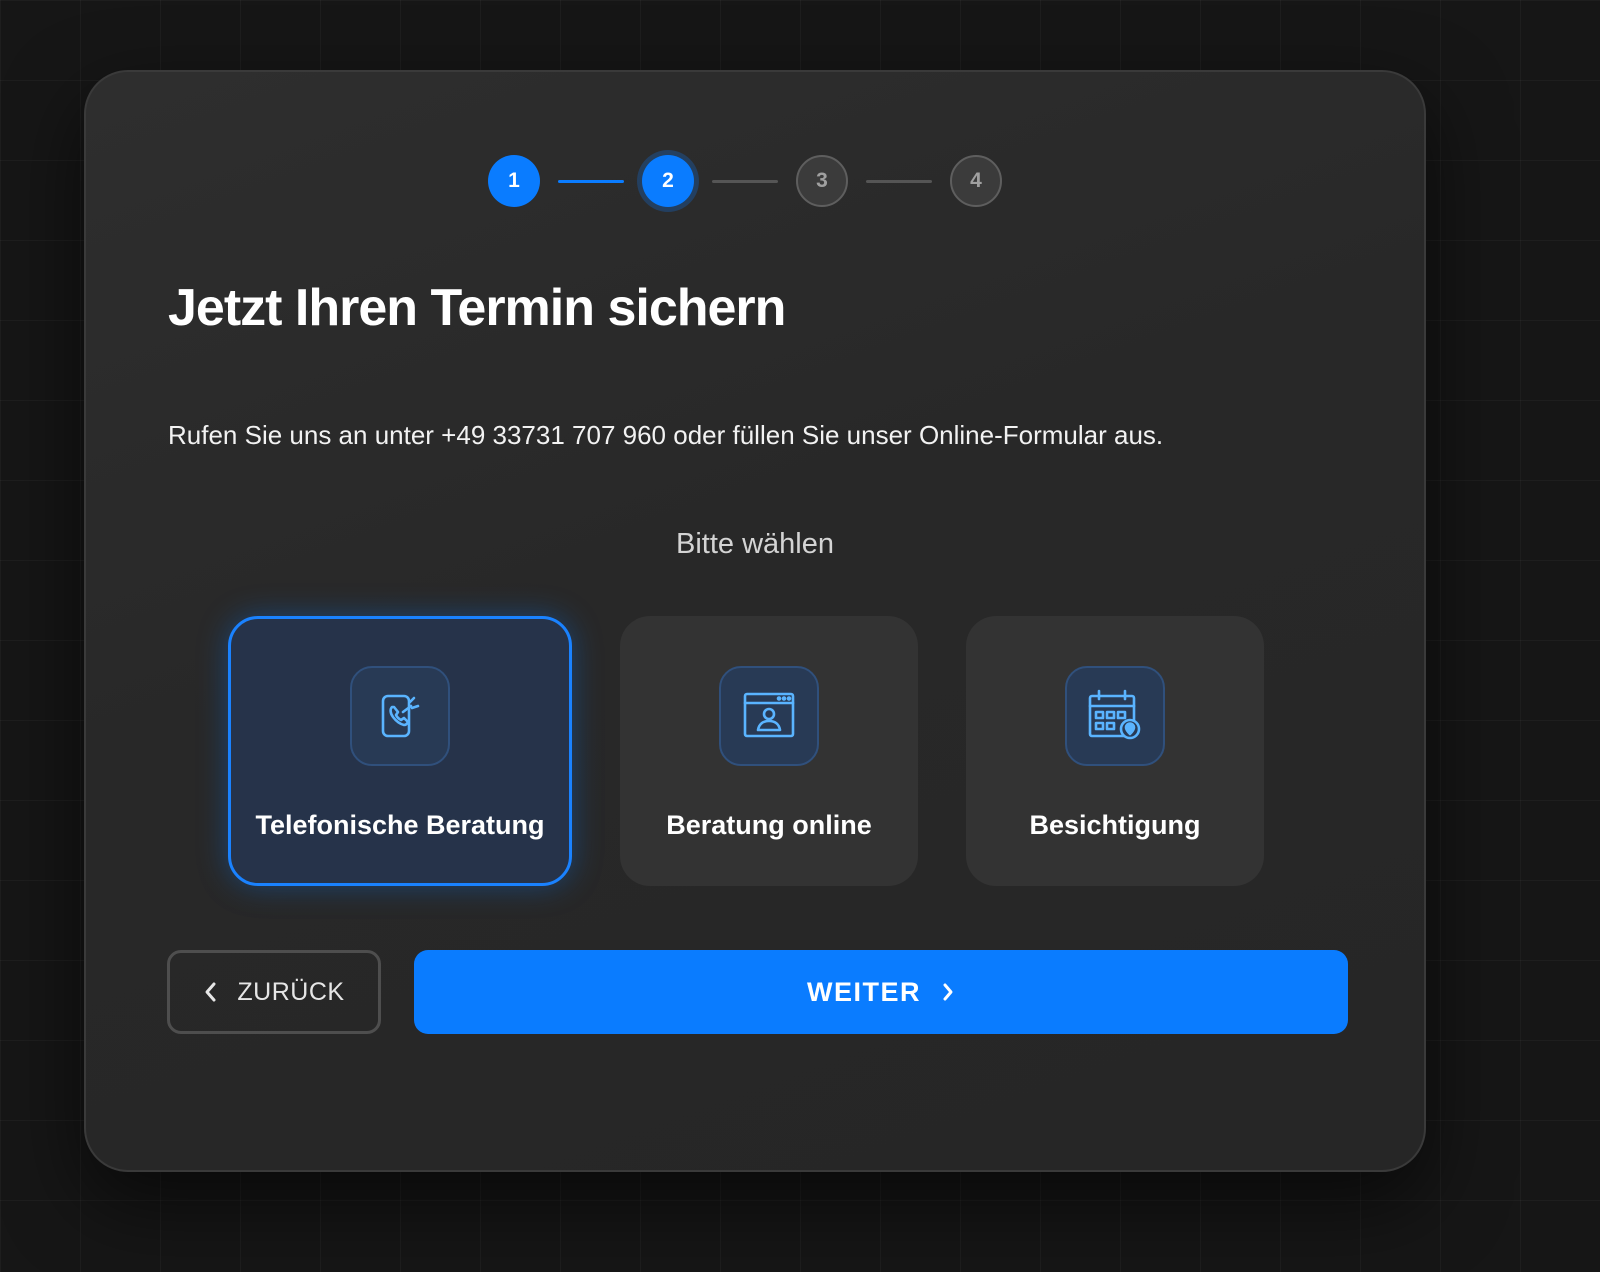 Image resolution: width=1600 pixels, height=1272 pixels. I want to click on step-2: 2, so click(668, 181).